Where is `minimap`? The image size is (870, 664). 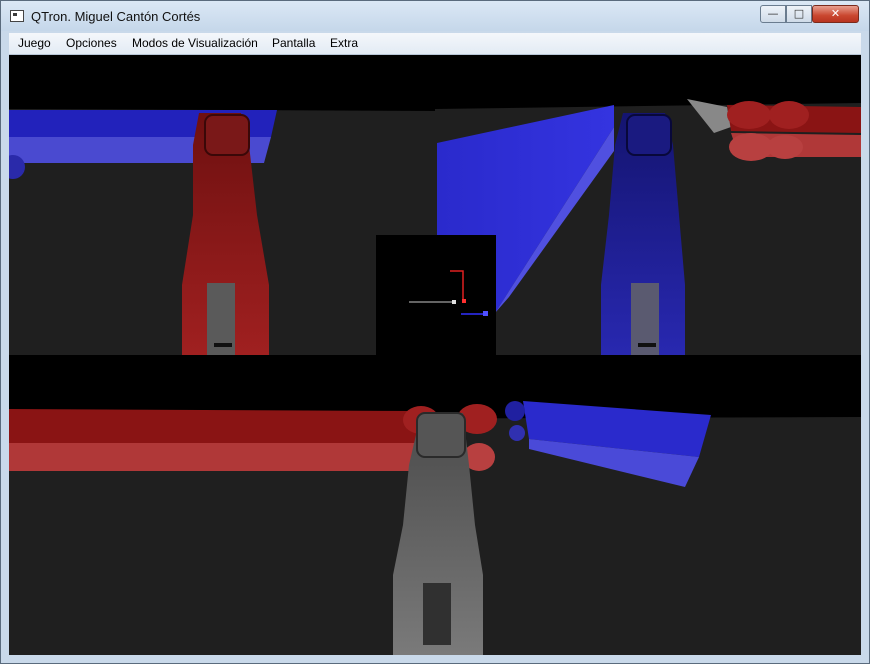 minimap is located at coordinates (436, 295).